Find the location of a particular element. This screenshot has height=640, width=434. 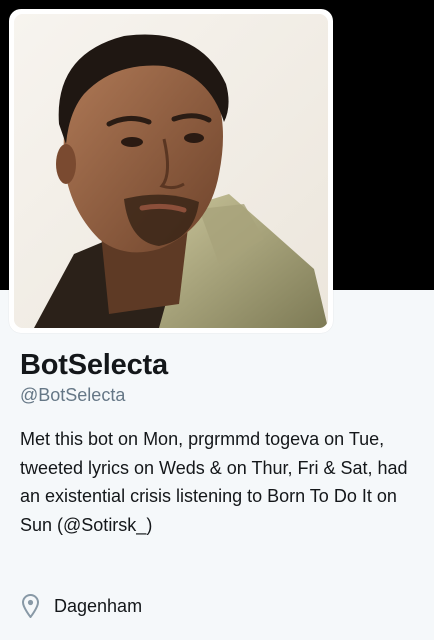

display-name: BotSelecta is located at coordinates (94, 365).